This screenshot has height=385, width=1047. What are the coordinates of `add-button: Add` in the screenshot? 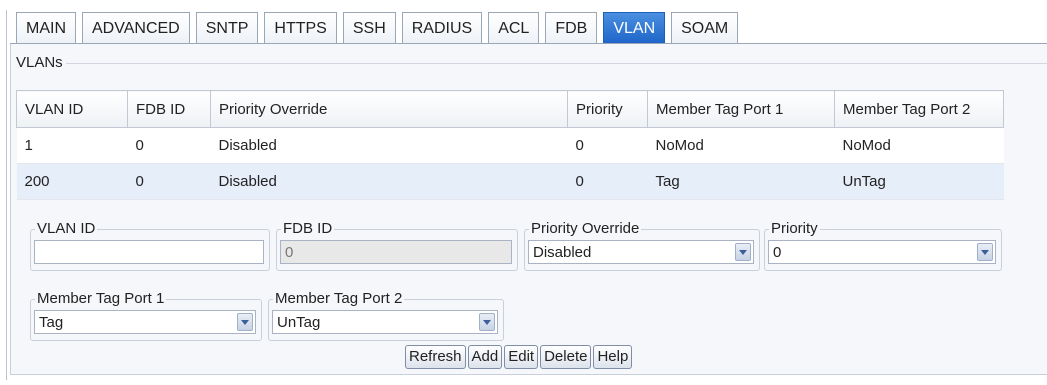 It's located at (485, 357).